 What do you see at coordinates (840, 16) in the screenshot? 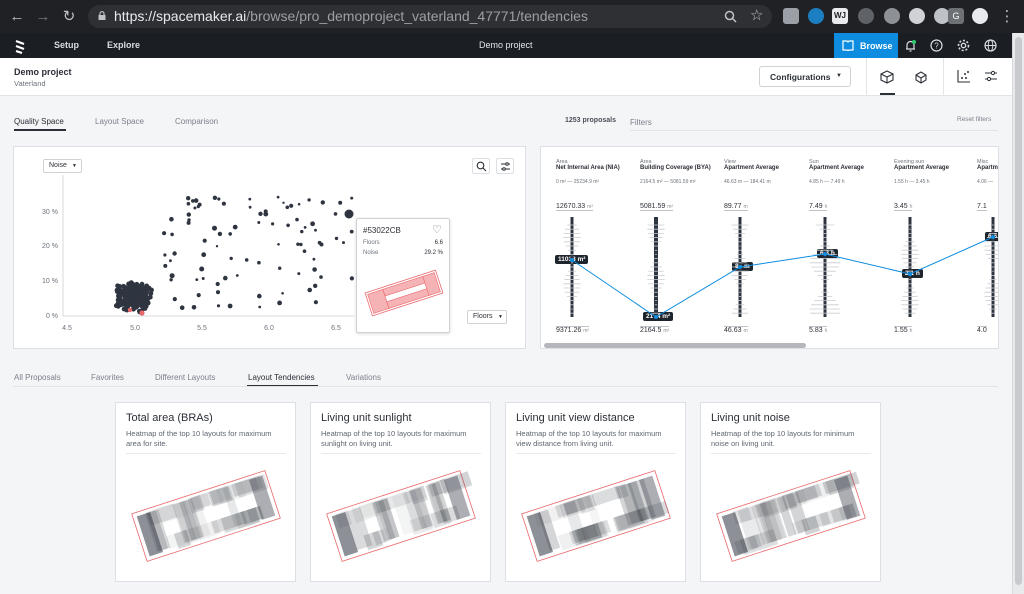
I see `extension-wj-icon: WJ` at bounding box center [840, 16].